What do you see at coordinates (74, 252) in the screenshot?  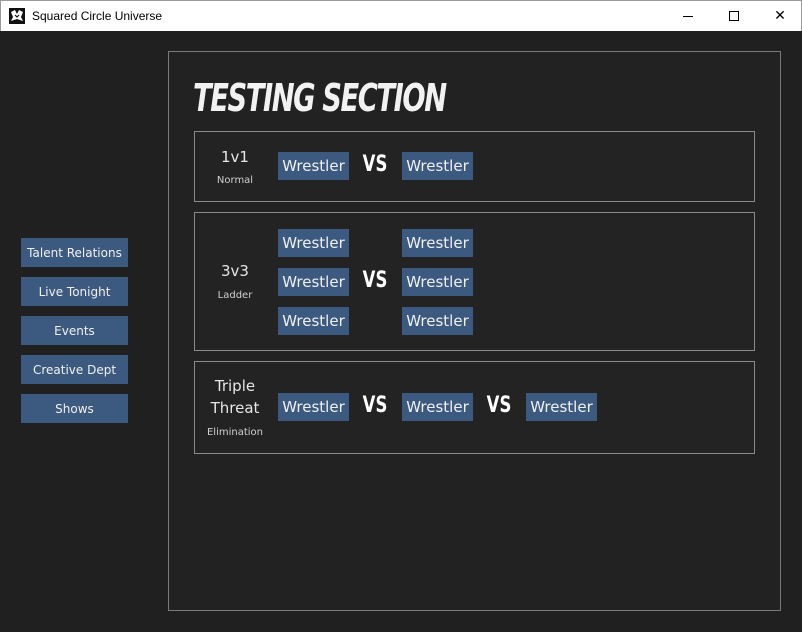 I see `sidebar-item-talent-relations: Talent Relations` at bounding box center [74, 252].